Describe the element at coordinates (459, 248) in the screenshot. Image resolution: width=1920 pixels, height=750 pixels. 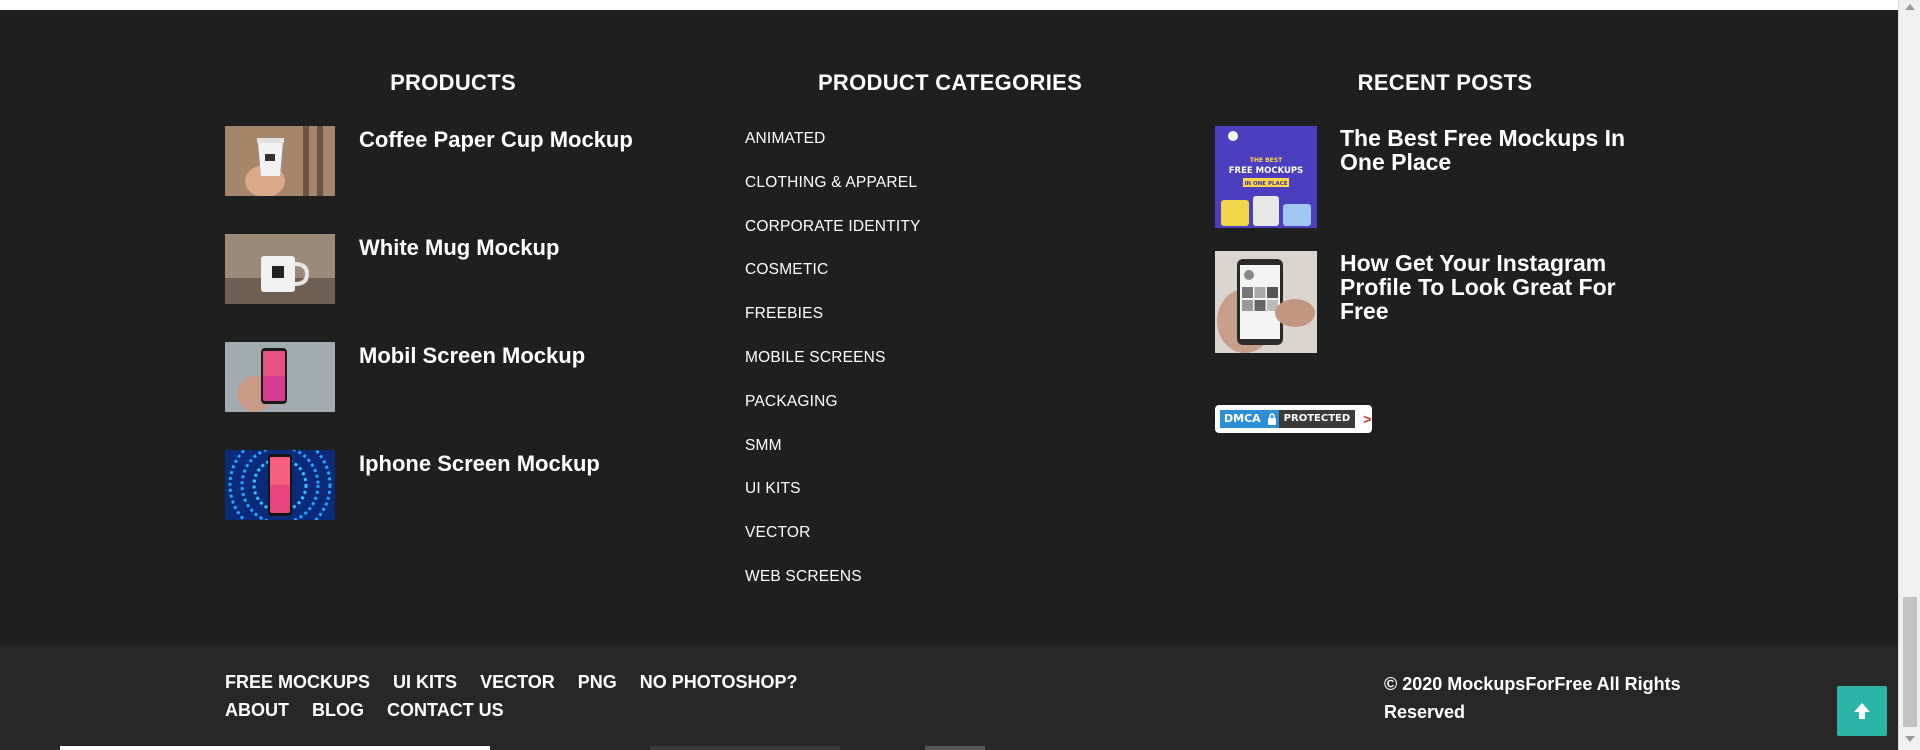
I see `product-title: White Mug Mockup` at that location.